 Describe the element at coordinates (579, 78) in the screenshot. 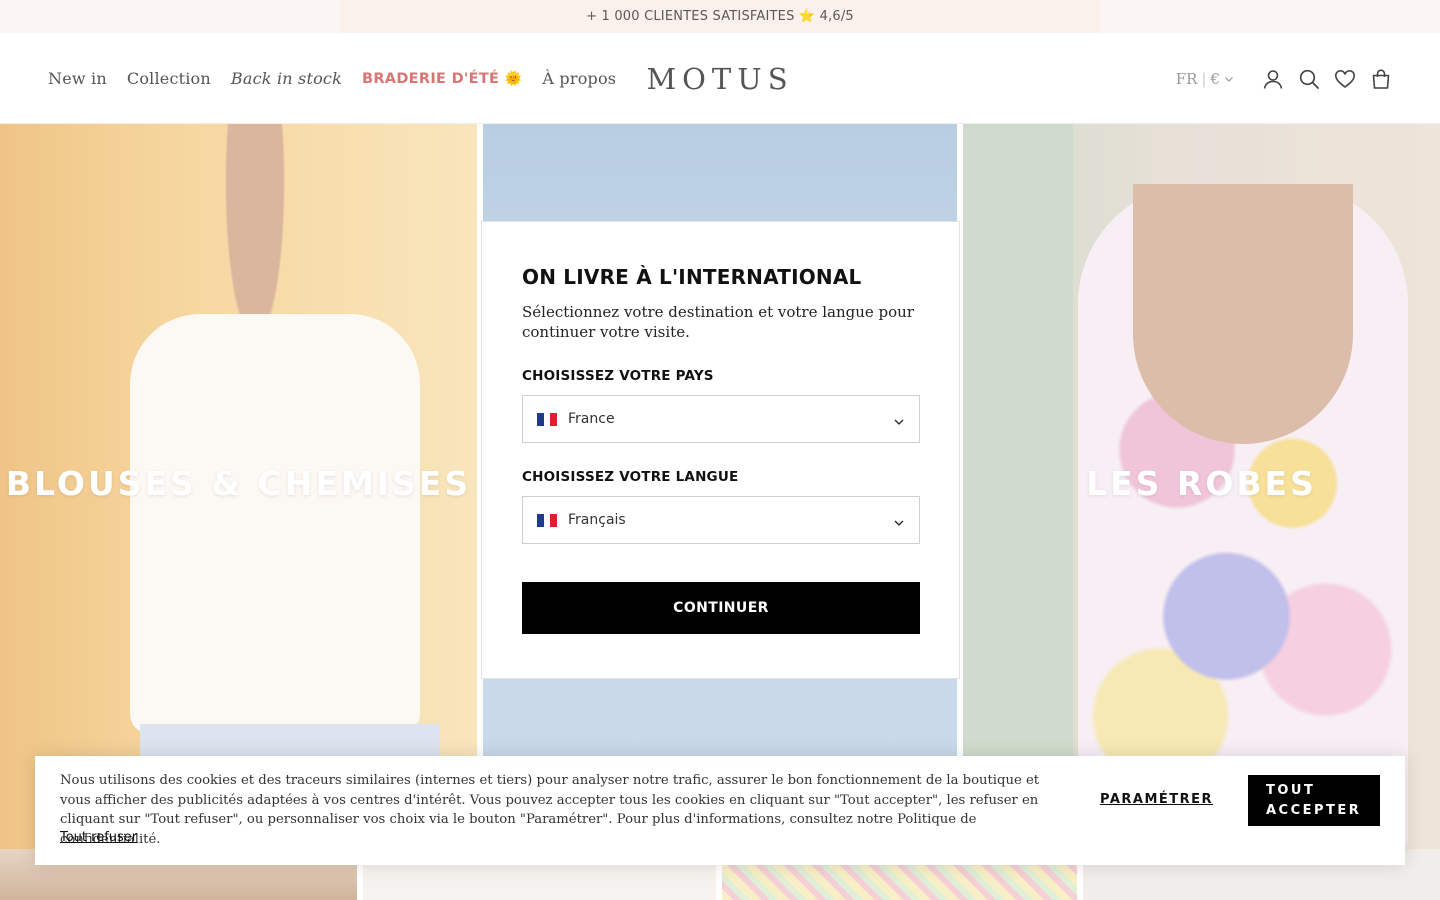

I see `nav-a-propos: À propos` at that location.